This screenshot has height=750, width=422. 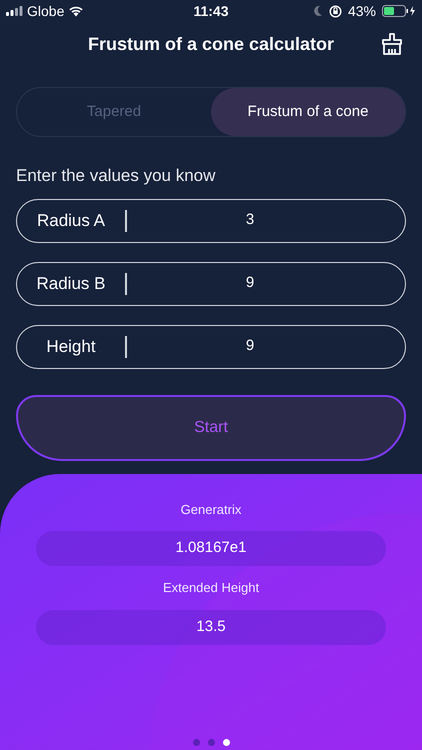 I want to click on input-field: Radius A 3, so click(x=211, y=220).